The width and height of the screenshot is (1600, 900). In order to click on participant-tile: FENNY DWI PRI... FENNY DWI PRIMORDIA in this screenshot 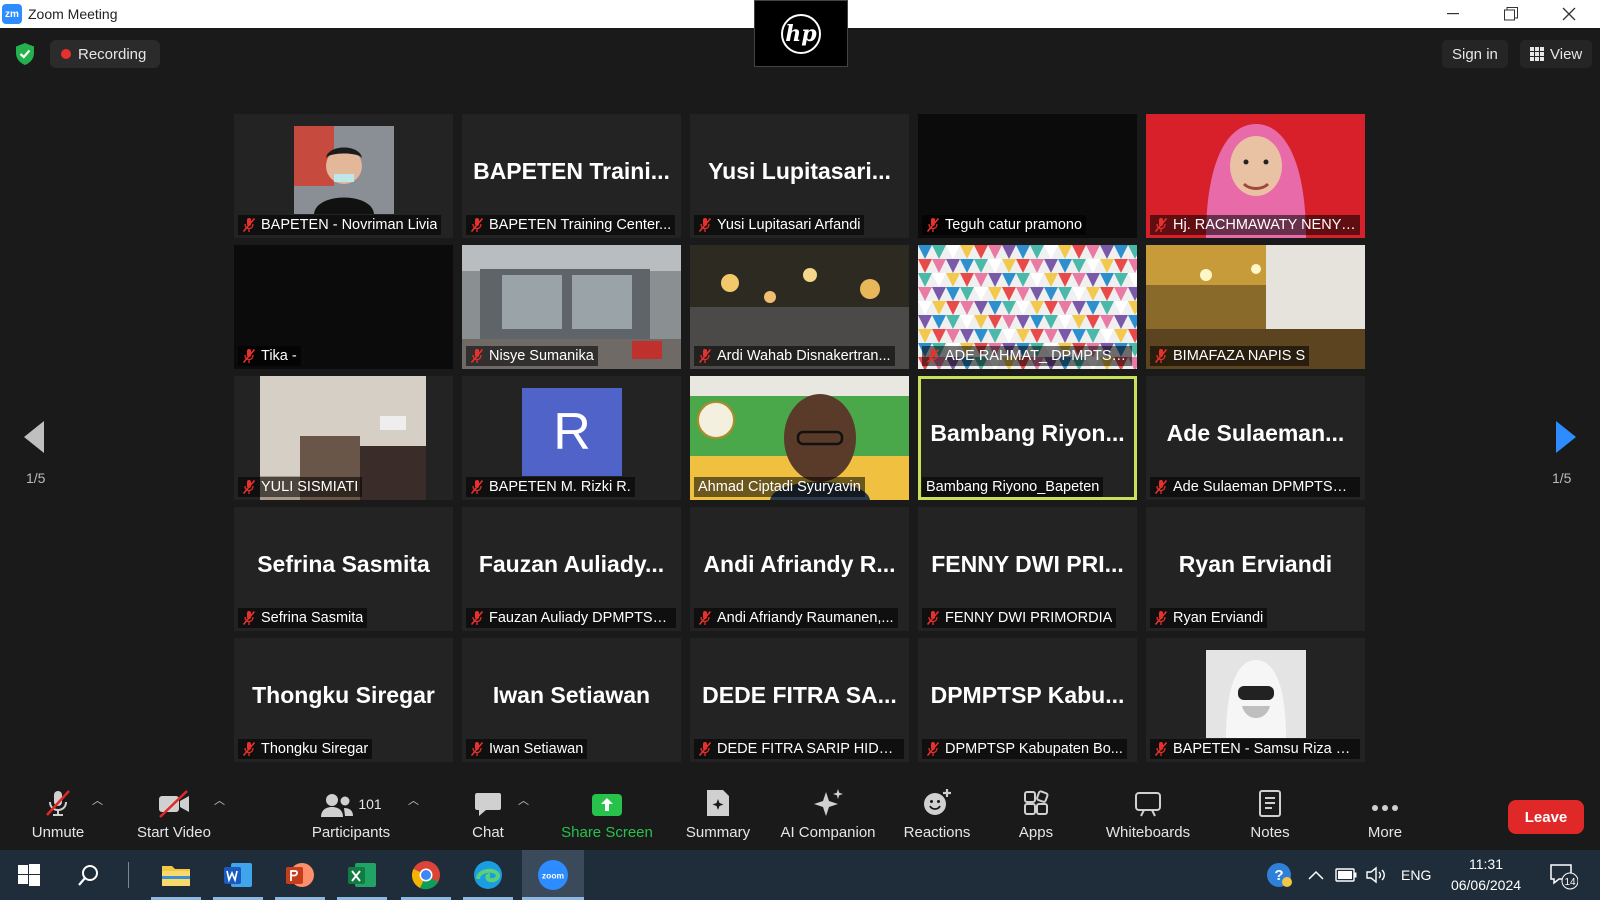, I will do `click(1027, 569)`.